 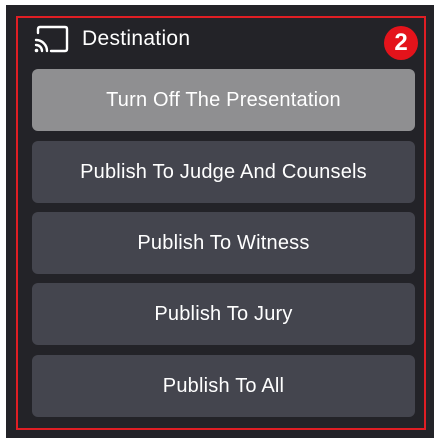 What do you see at coordinates (223, 243) in the screenshot?
I see `publish-to-witness-button: Publish To Witness` at bounding box center [223, 243].